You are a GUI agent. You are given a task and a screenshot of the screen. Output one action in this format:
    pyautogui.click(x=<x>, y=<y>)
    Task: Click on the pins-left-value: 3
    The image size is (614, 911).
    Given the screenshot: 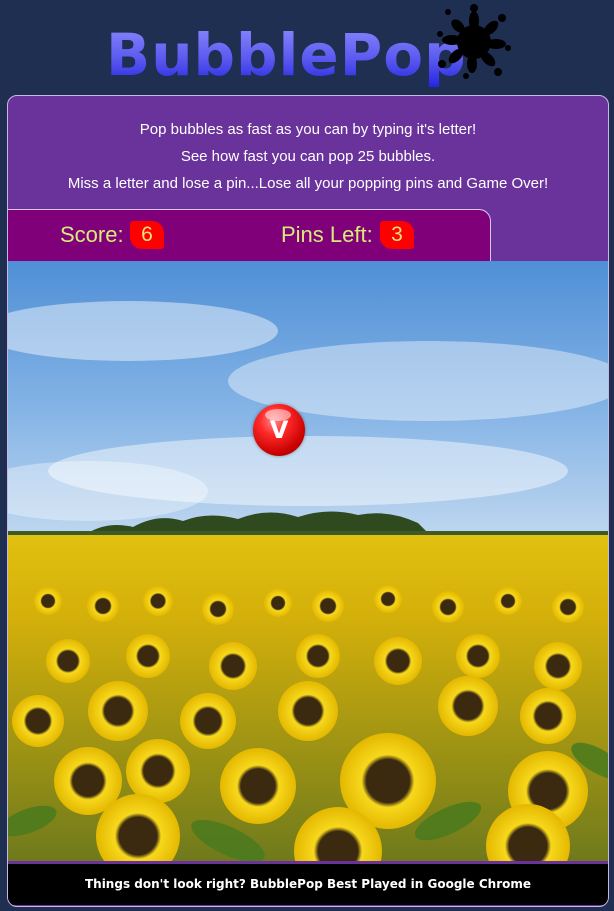 What is the action you would take?
    pyautogui.click(x=397, y=235)
    